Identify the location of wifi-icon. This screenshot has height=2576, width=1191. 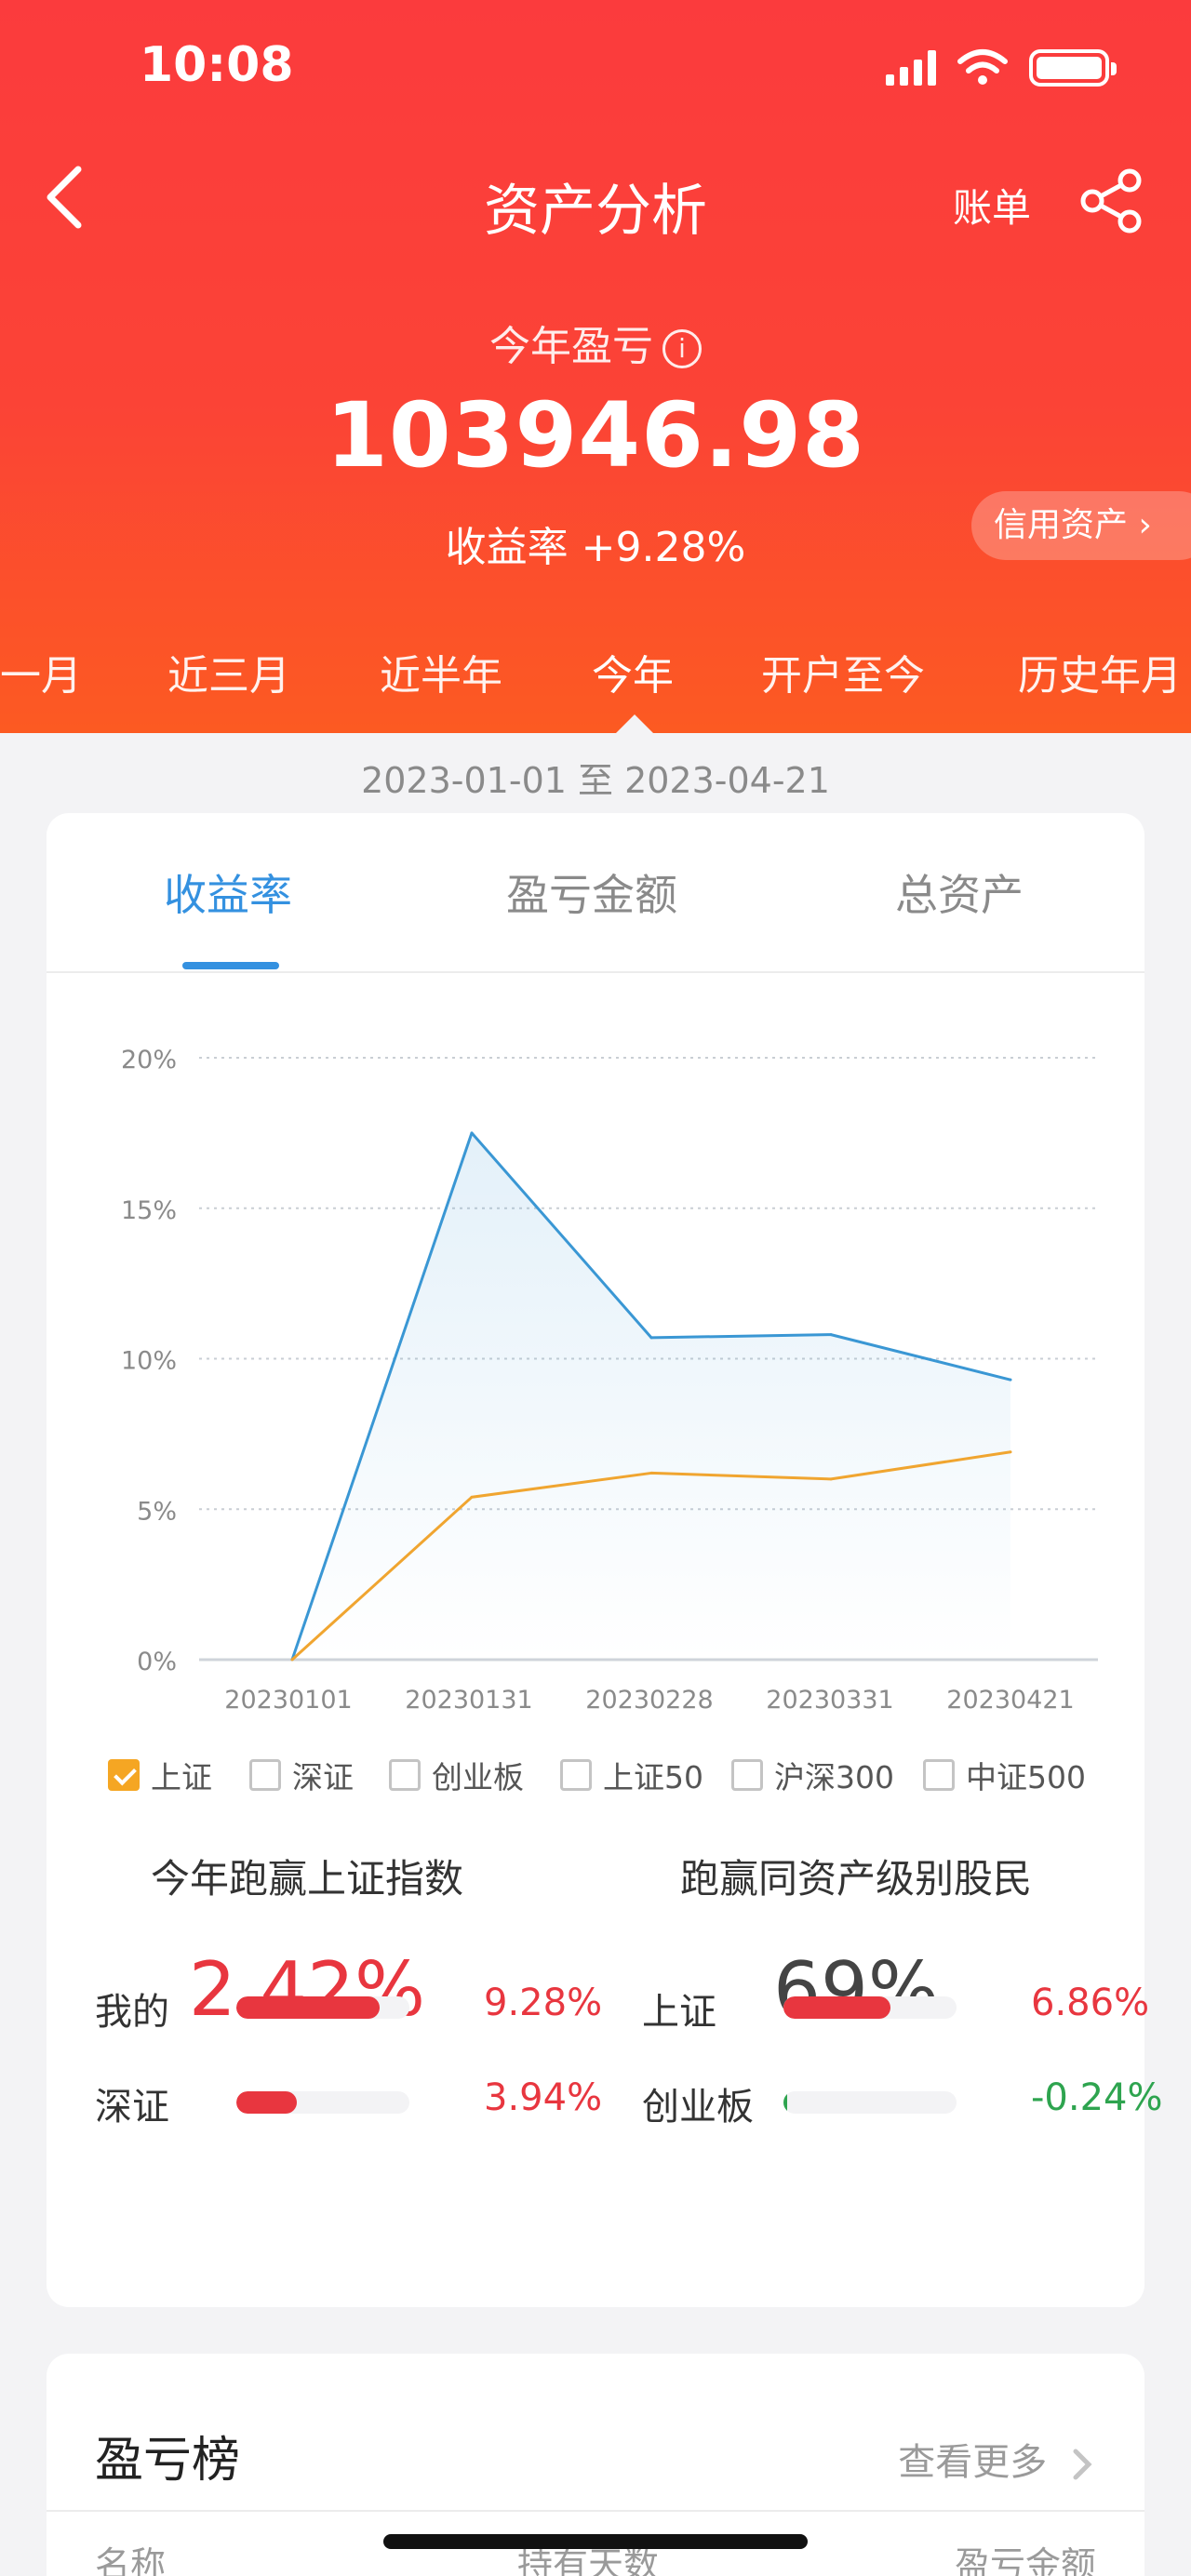
(982, 67).